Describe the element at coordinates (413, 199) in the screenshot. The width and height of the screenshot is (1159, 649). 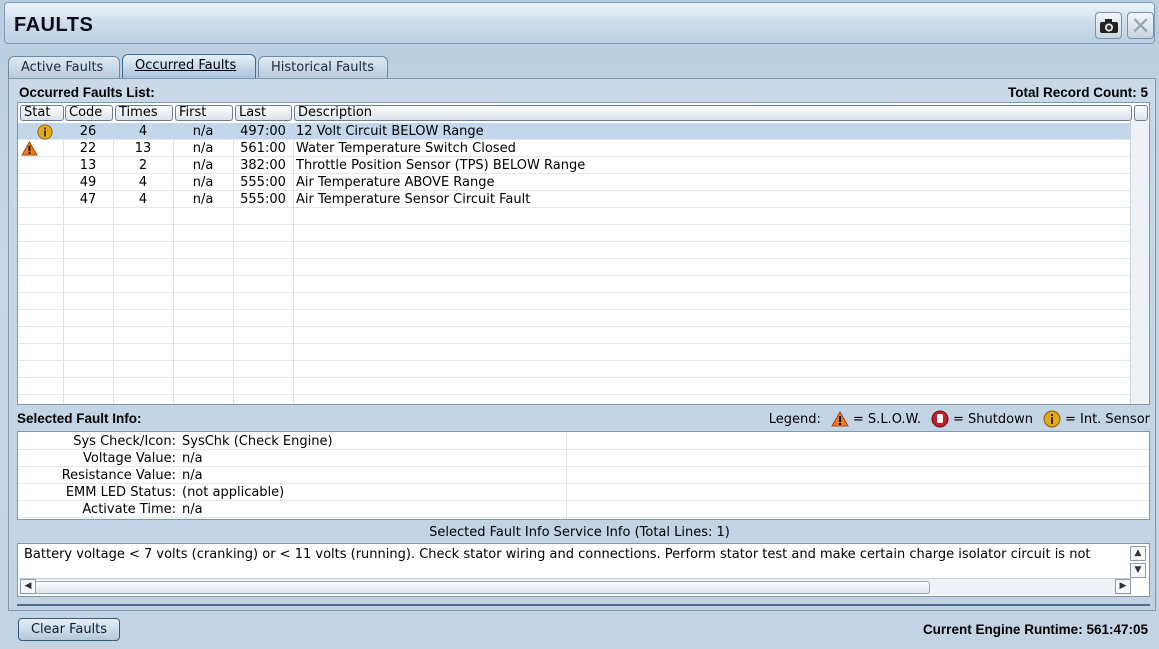
I see `cell-description: Air Temperature Sensor Circuit Fault` at that location.